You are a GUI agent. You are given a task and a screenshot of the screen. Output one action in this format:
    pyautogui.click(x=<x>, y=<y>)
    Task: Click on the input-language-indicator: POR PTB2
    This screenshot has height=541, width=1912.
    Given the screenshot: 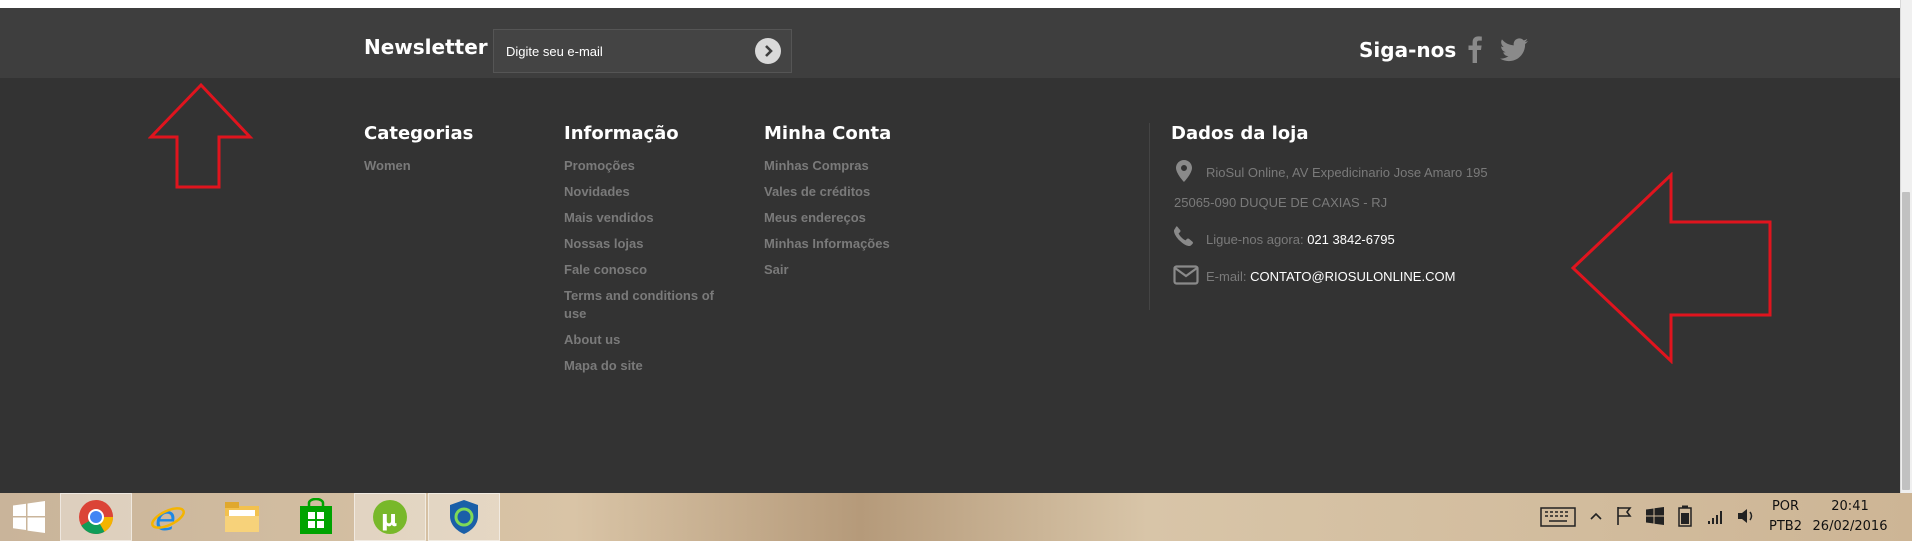 What is the action you would take?
    pyautogui.click(x=1785, y=517)
    